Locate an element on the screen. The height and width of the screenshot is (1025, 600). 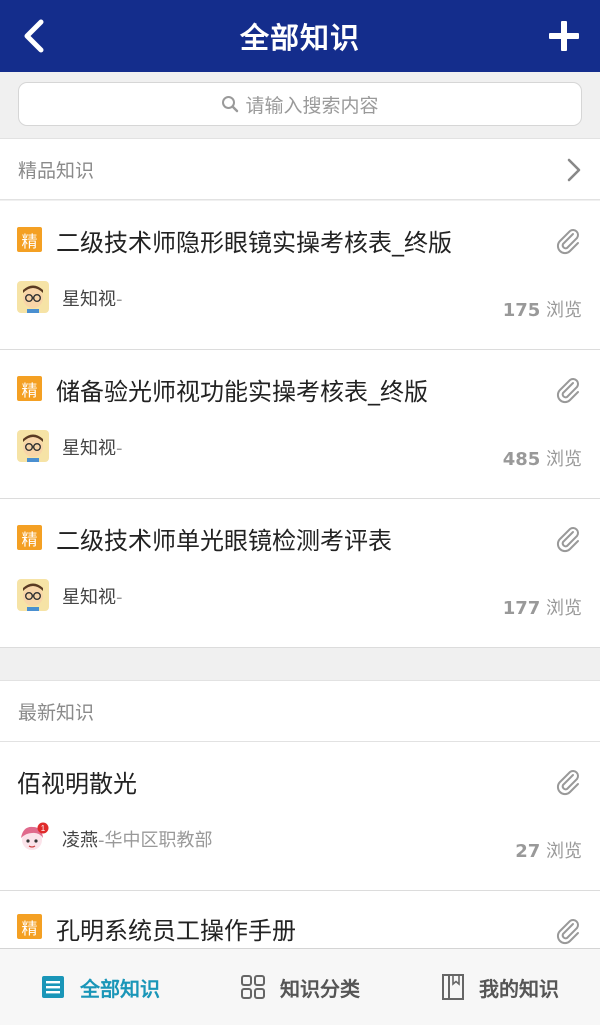
knowledge-list-item: 精 储备验光师视功能实操考核表_终版 星知视- 485 浏览 is located at coordinates (300, 424).